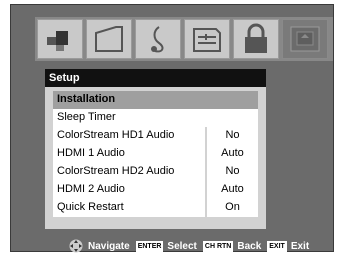 The image size is (344, 256). I want to click on chrtn-key-badge: CH RTN, so click(218, 246).